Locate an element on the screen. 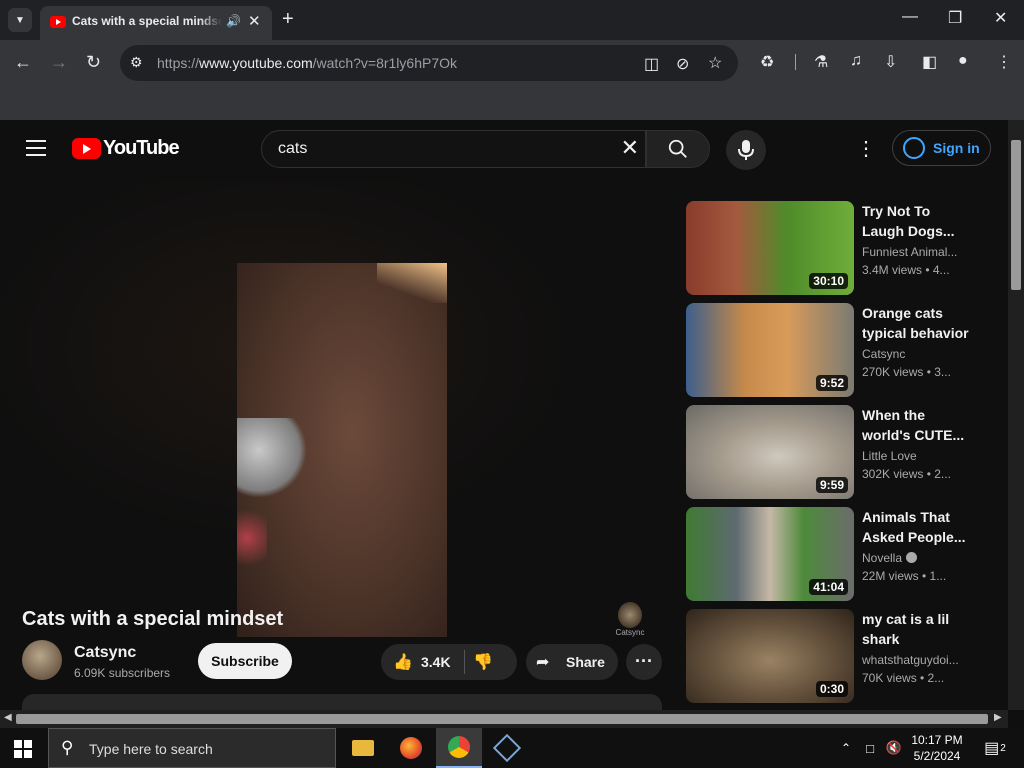 This screenshot has height=768, width=1024. reload-icon: ↻ is located at coordinates (93, 62).